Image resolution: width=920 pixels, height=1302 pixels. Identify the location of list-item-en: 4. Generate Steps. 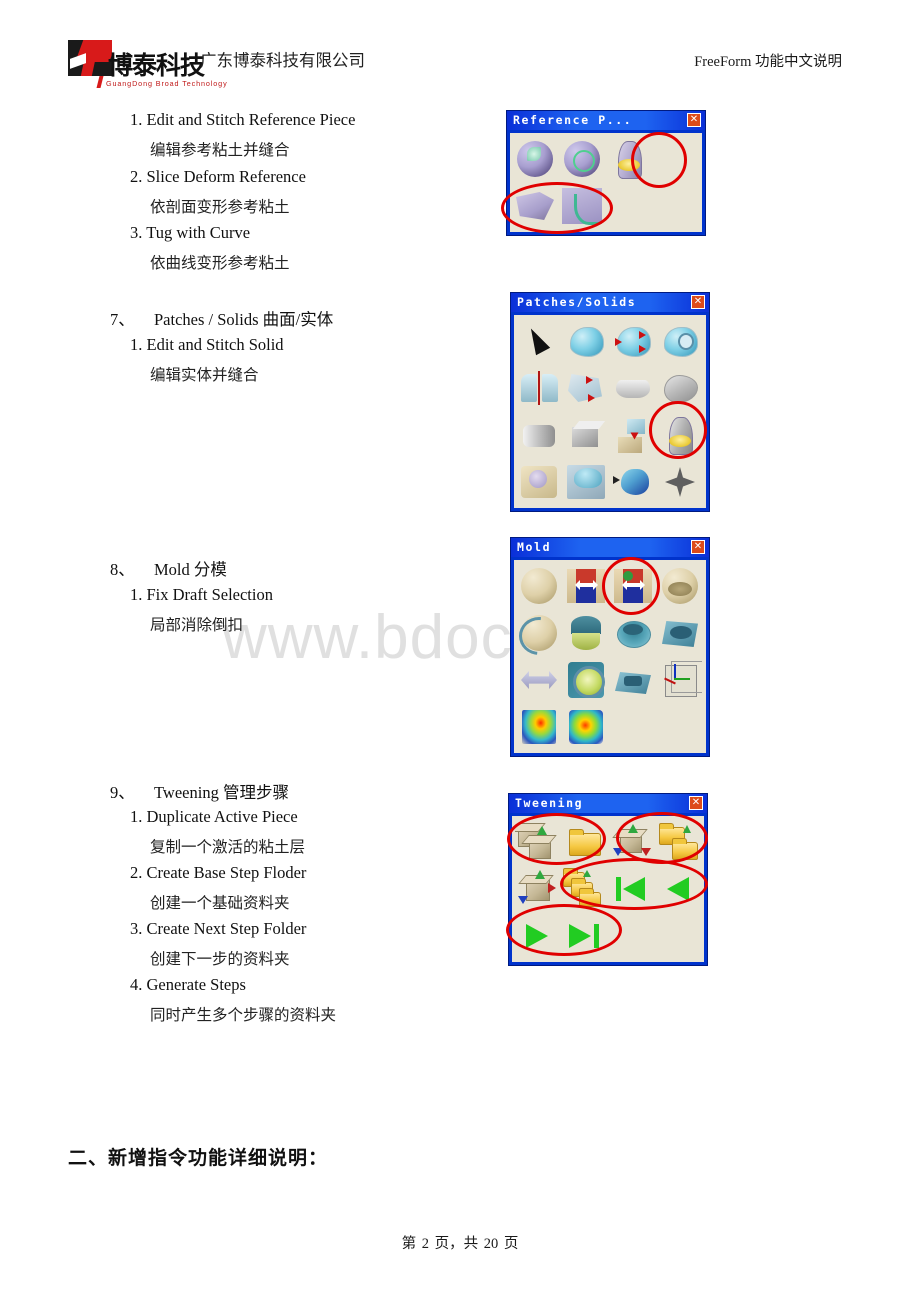
(188, 984).